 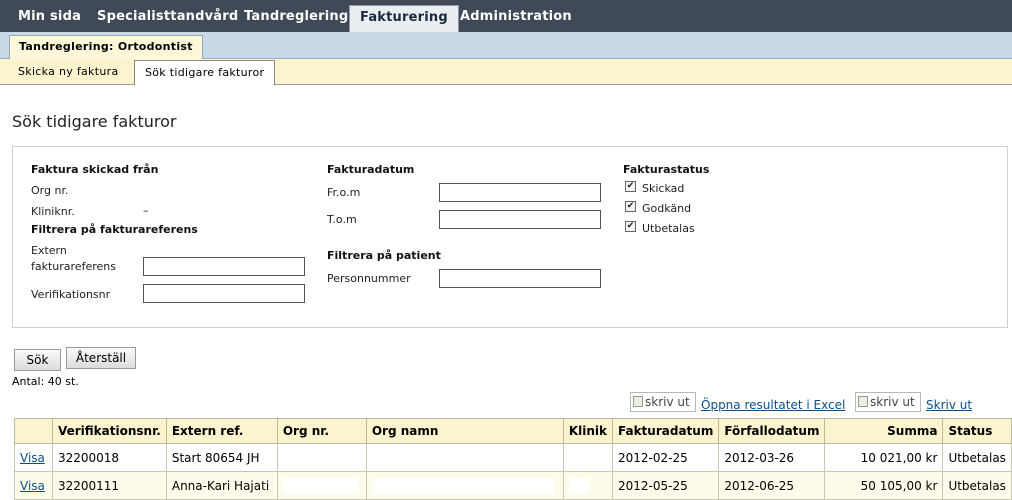 I want to click on date-to-input, so click(x=520, y=219).